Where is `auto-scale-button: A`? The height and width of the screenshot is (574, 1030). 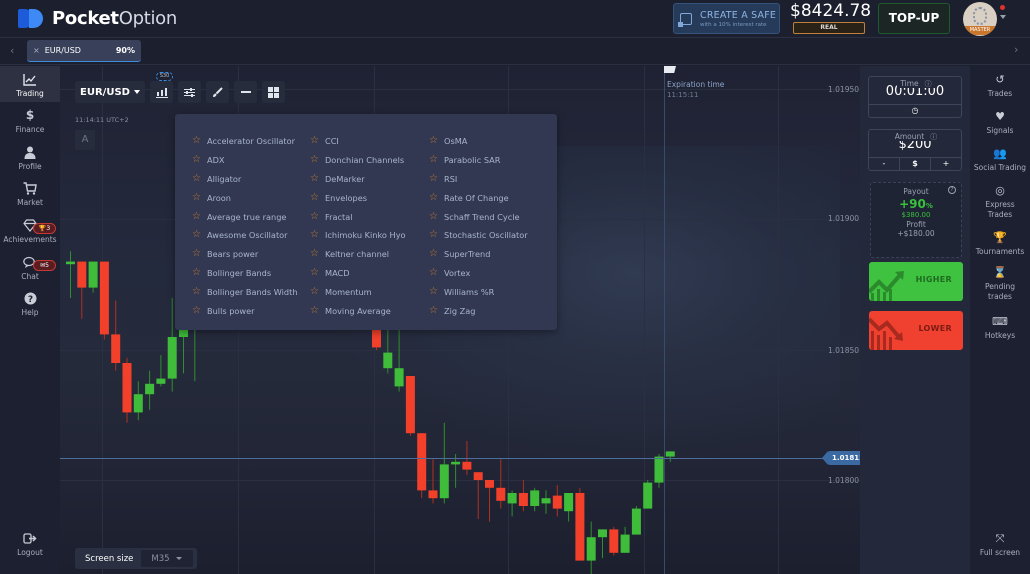 auto-scale-button: A is located at coordinates (85, 140).